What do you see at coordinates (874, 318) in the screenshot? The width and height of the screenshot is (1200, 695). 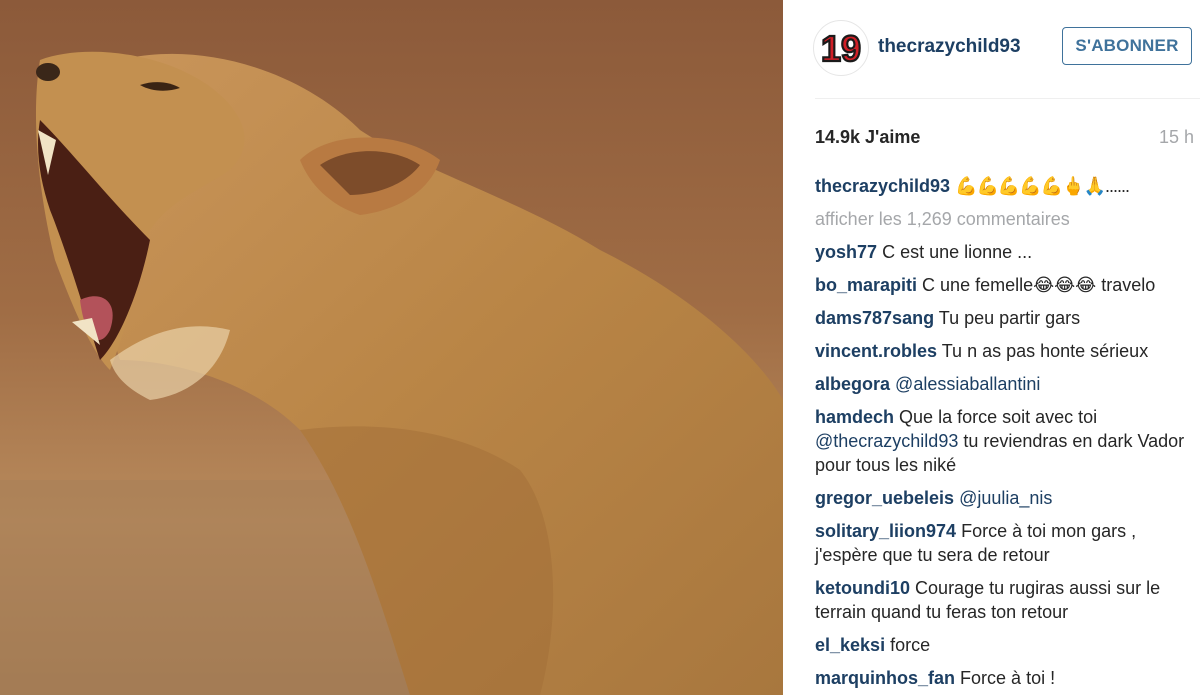 I see `comment-username: dams787sang` at bounding box center [874, 318].